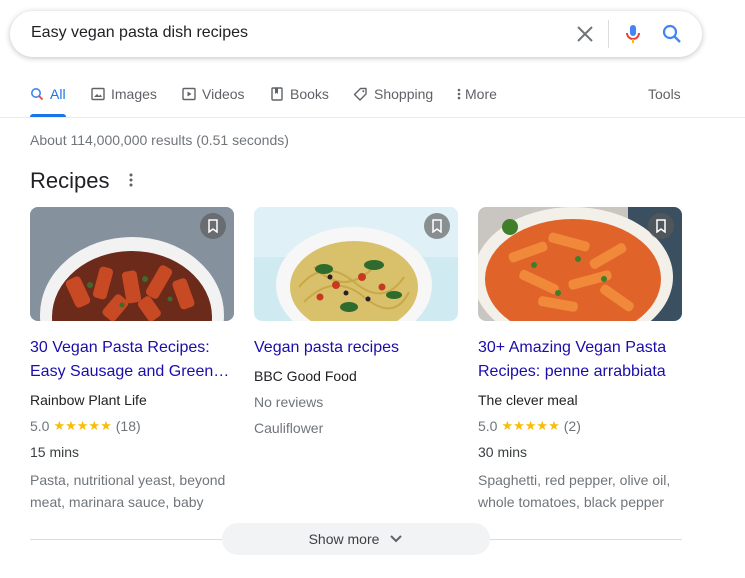 Image resolution: width=745 pixels, height=578 pixels. I want to click on tab-label: More, so click(481, 94).